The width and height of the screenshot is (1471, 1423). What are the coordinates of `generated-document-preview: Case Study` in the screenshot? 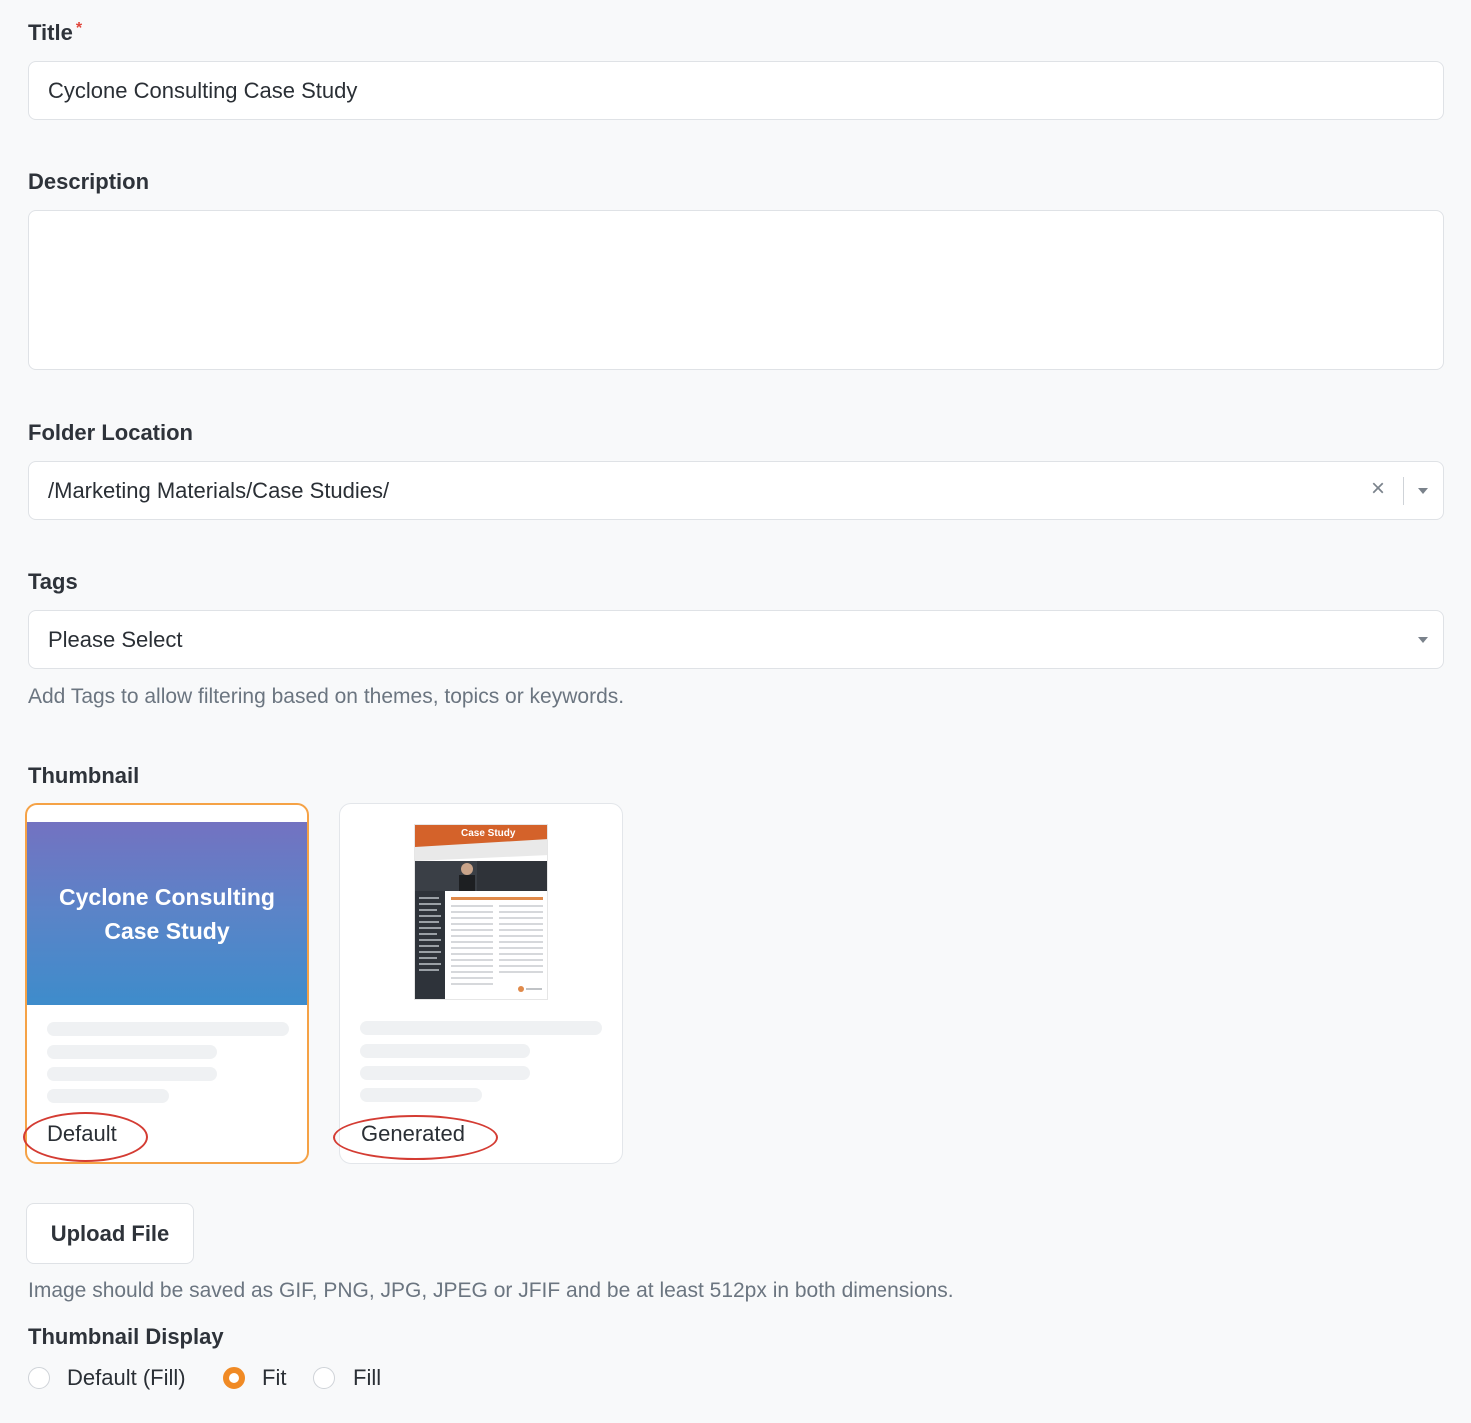 It's located at (481, 912).